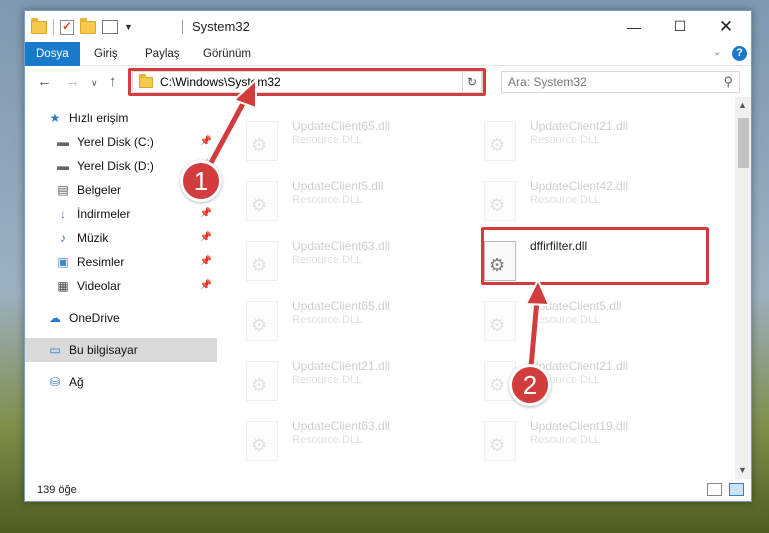 The height and width of the screenshot is (533, 769). What do you see at coordinates (88, 25) in the screenshot?
I see `new-folder-icon` at bounding box center [88, 25].